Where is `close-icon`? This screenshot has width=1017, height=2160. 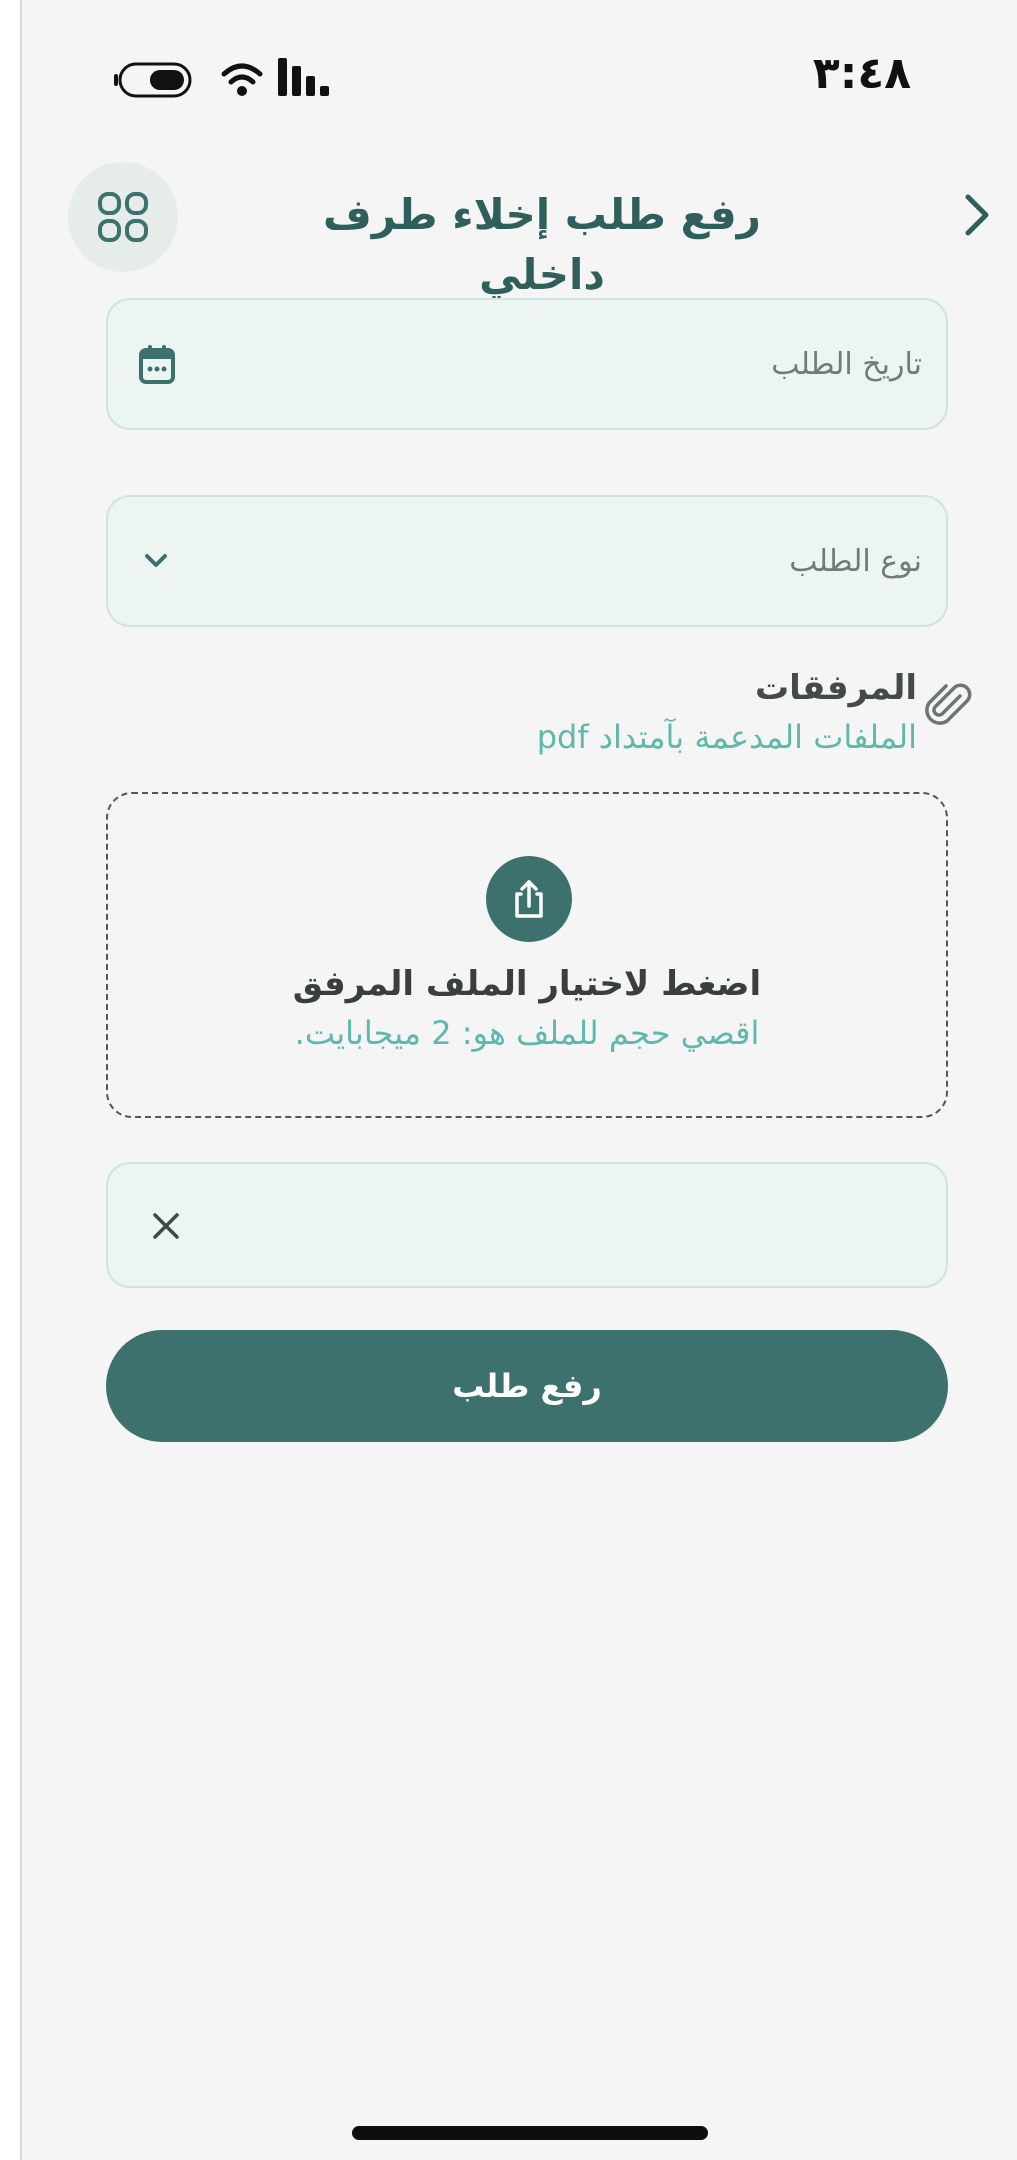
close-icon is located at coordinates (166, 1226).